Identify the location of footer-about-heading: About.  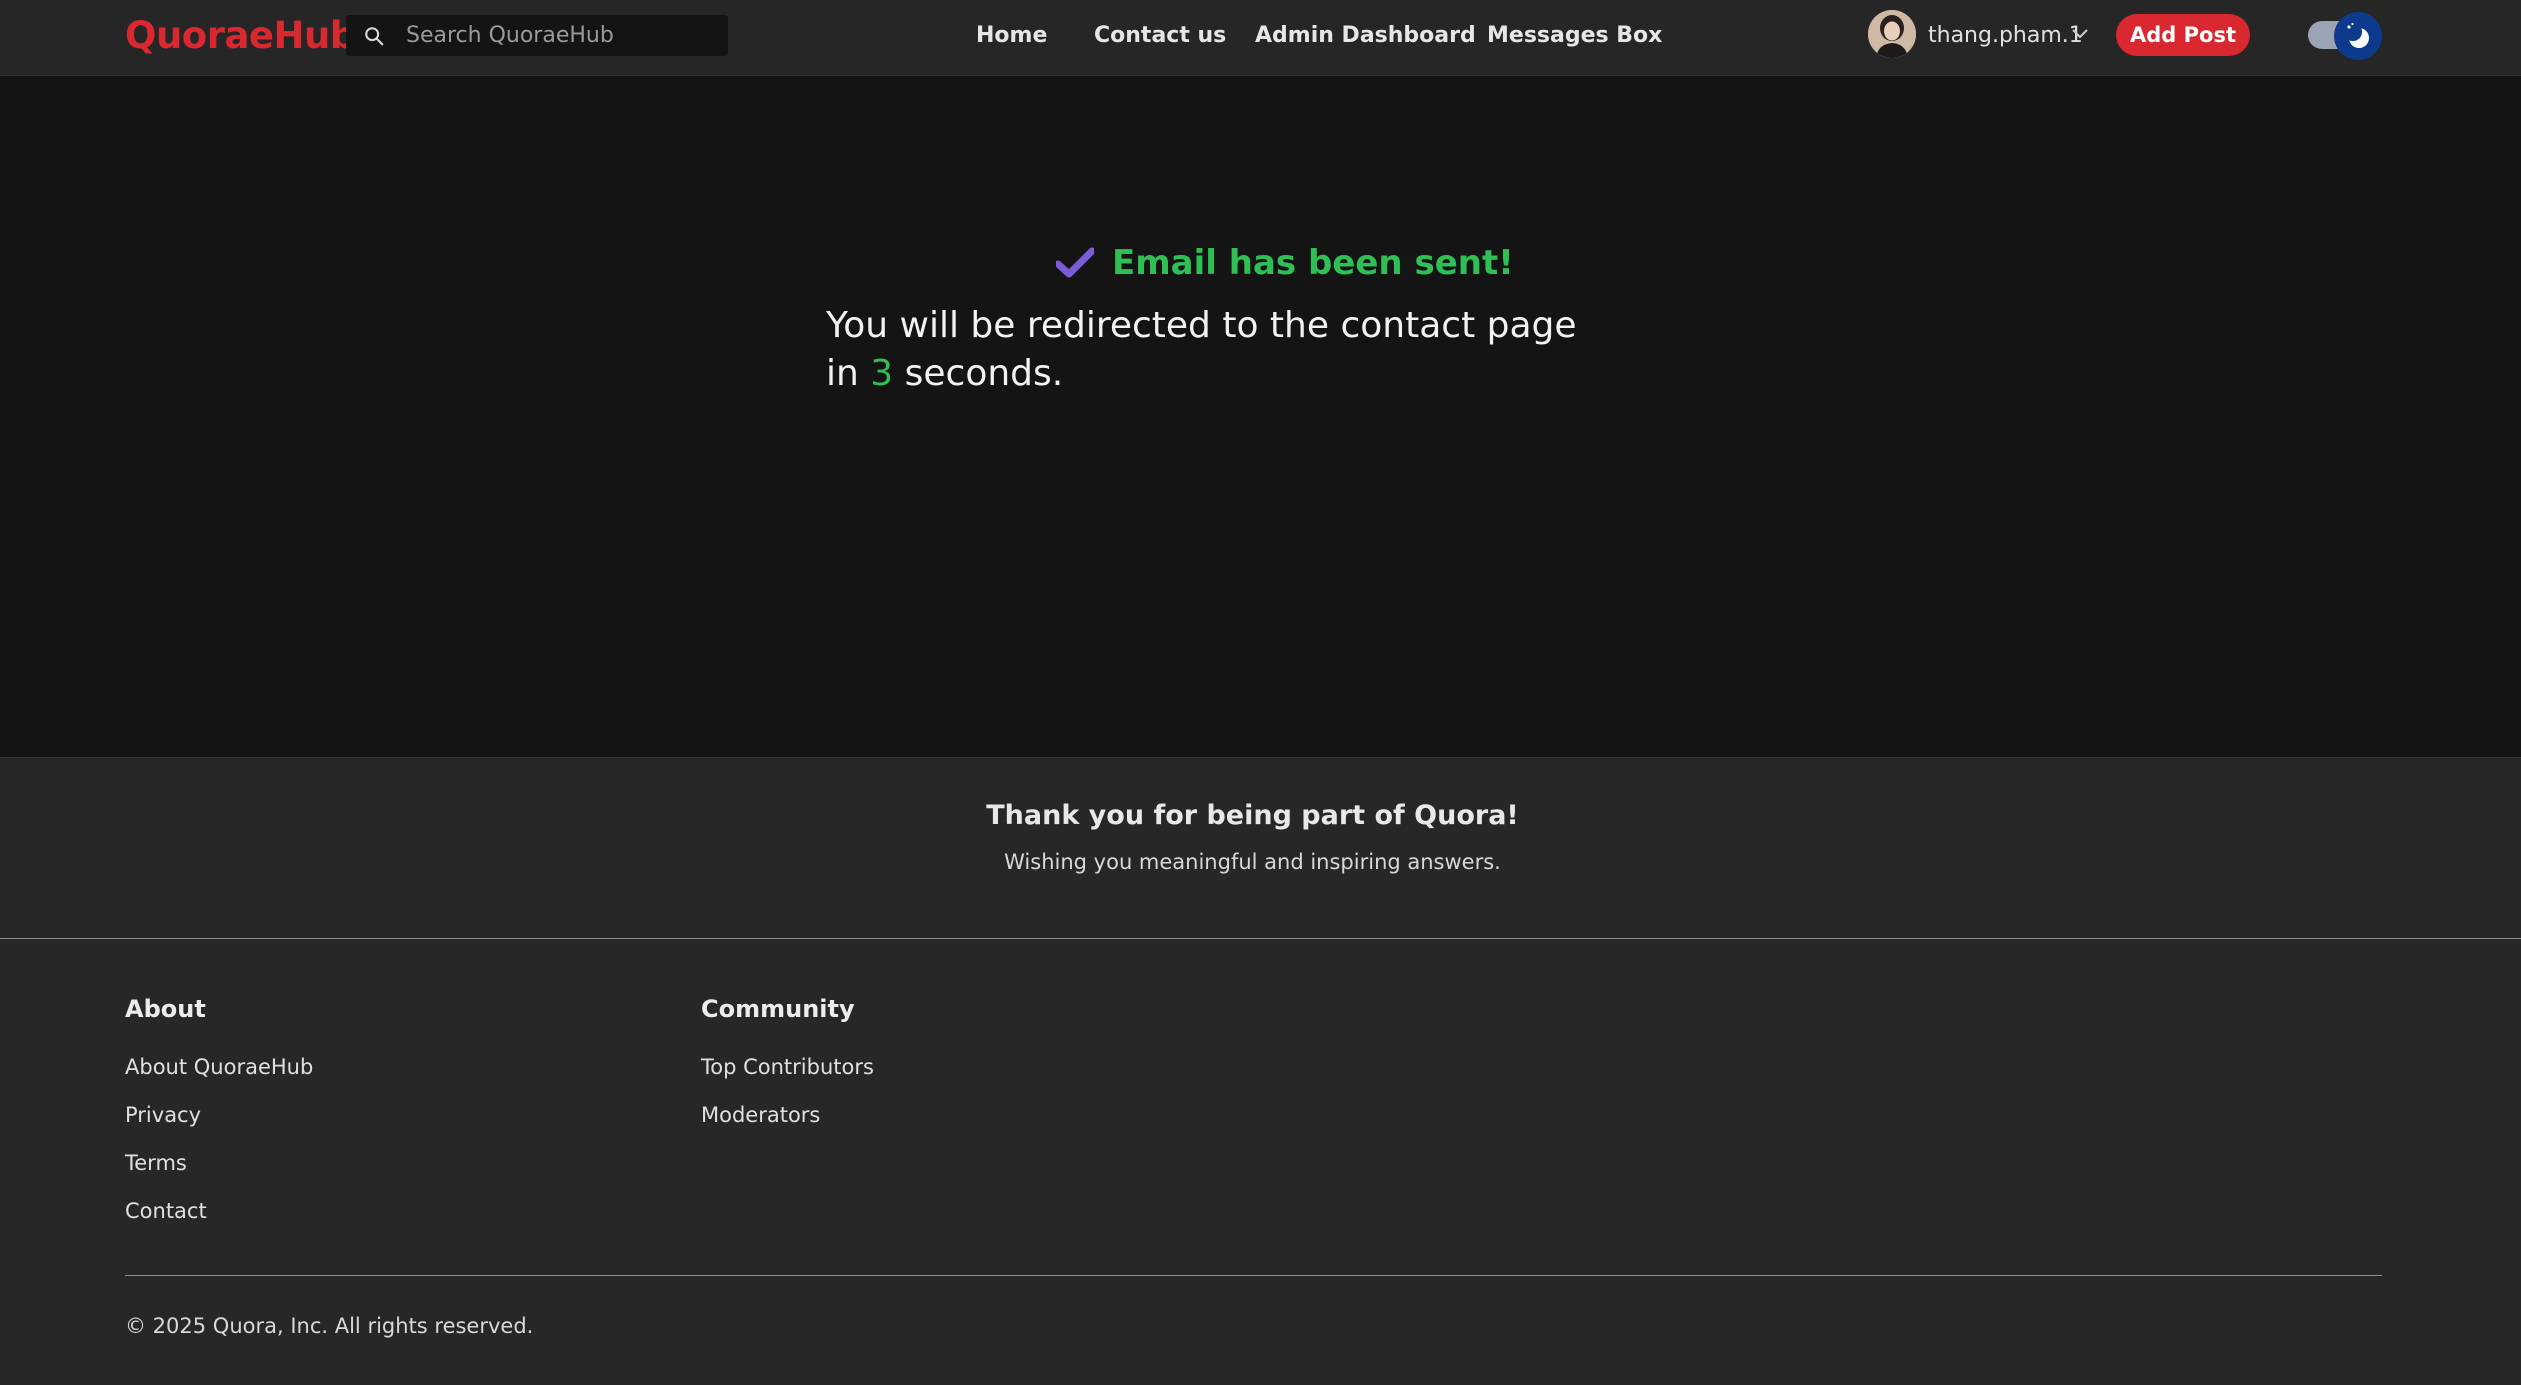
(165, 1009).